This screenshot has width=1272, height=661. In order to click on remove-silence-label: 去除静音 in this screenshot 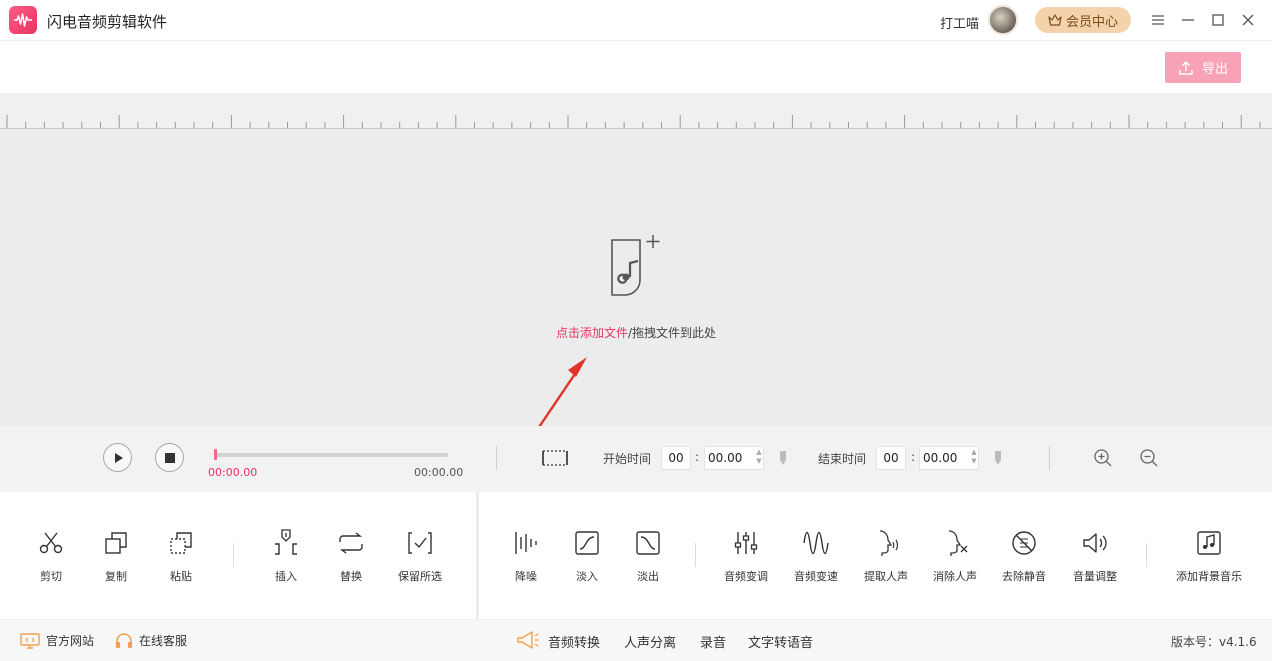, I will do `click(1024, 576)`.